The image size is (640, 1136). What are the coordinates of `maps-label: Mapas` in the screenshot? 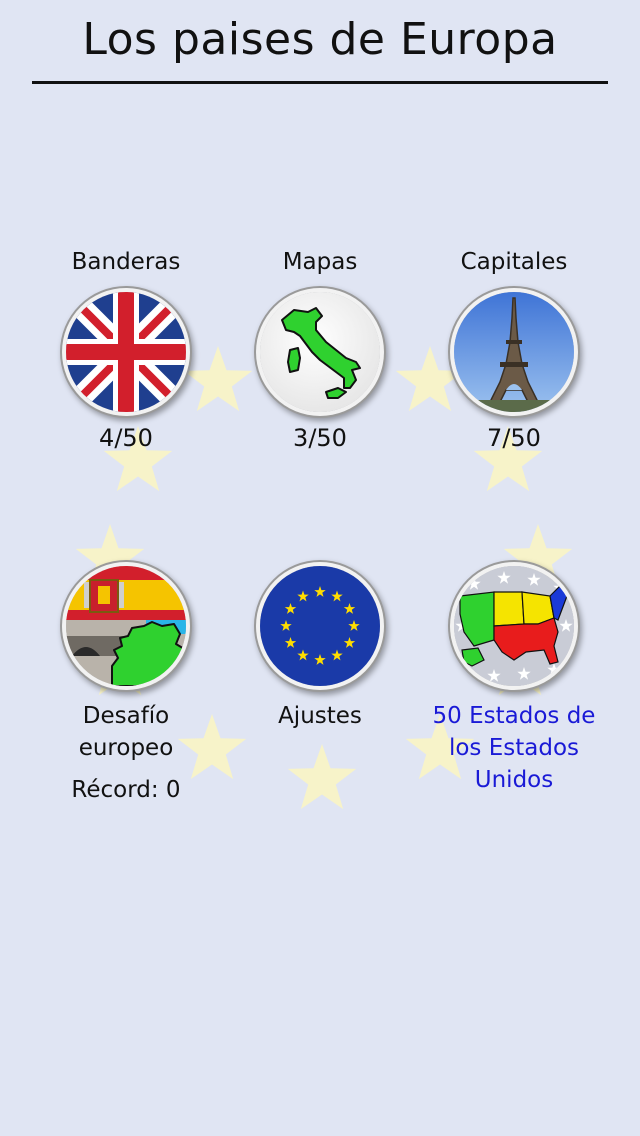 It's located at (320, 262).